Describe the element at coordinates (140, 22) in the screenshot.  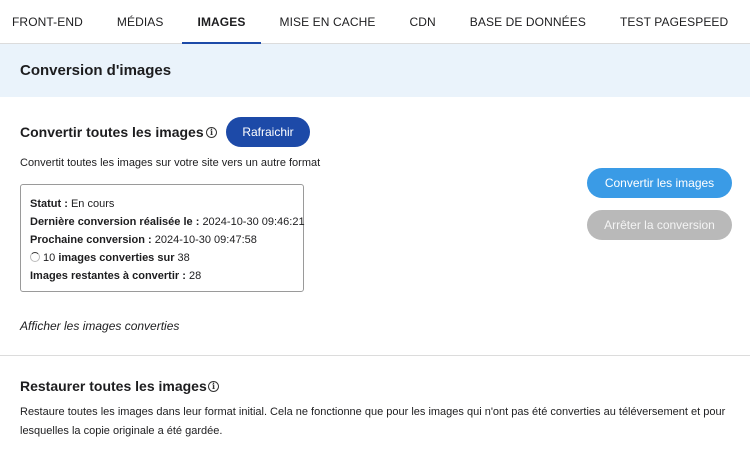
I see `tab-medias: MÉDIAS` at that location.